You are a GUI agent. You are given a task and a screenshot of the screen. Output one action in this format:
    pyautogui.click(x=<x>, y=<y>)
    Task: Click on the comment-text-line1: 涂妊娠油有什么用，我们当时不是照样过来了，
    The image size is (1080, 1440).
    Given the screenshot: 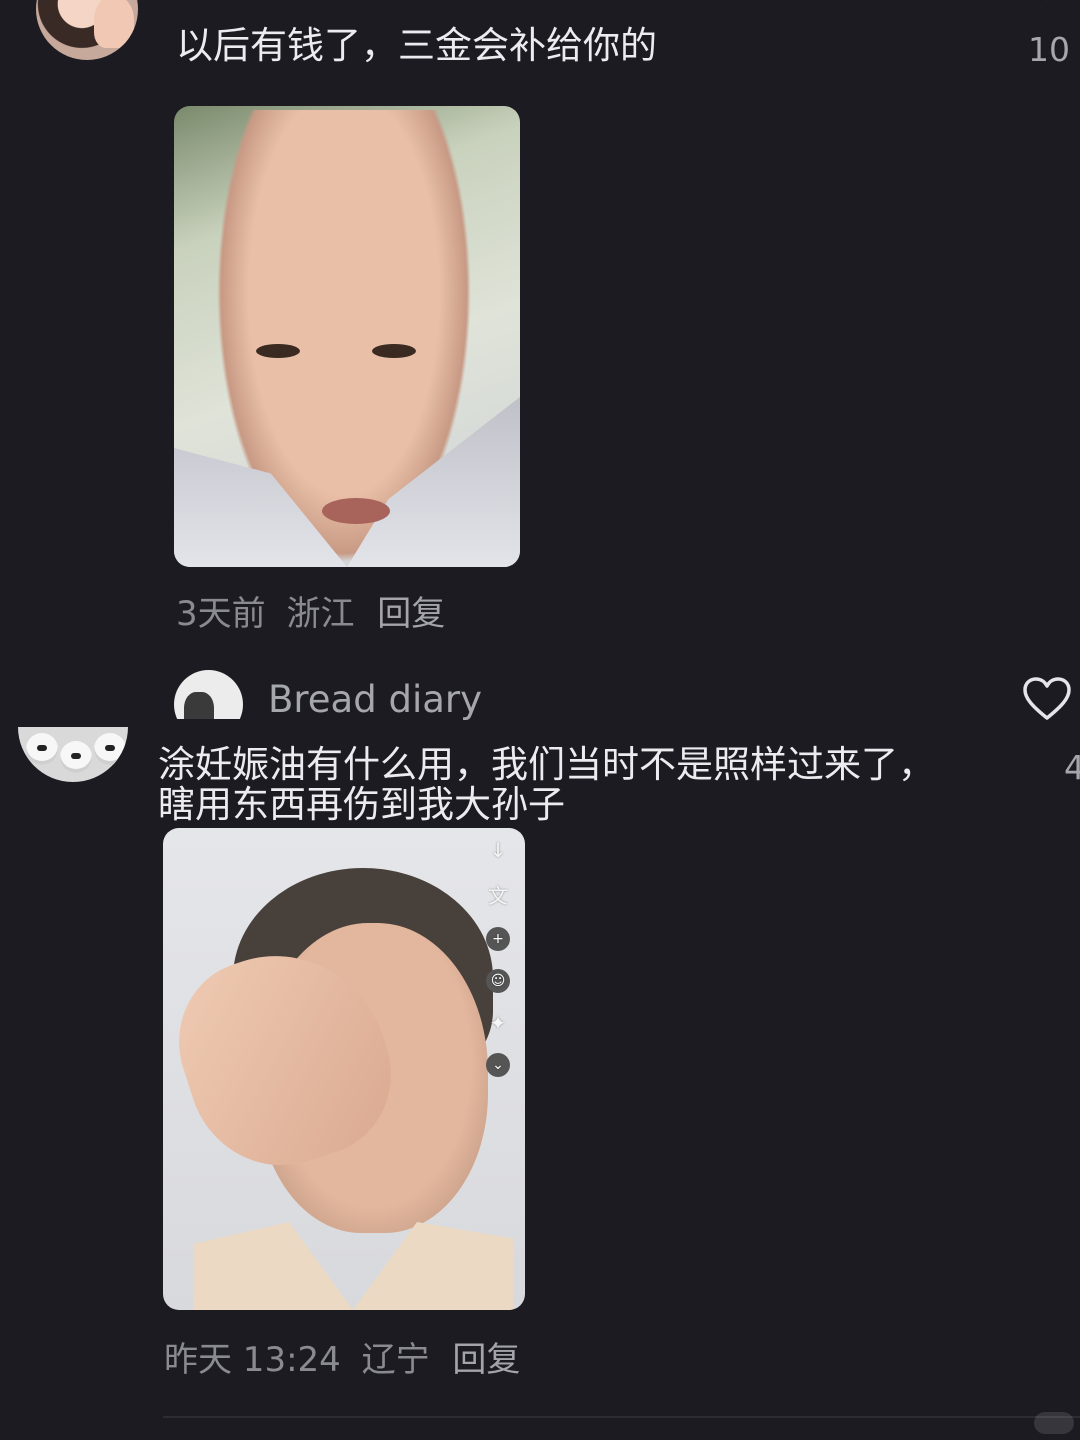 What is the action you would take?
    pyautogui.click(x=546, y=764)
    